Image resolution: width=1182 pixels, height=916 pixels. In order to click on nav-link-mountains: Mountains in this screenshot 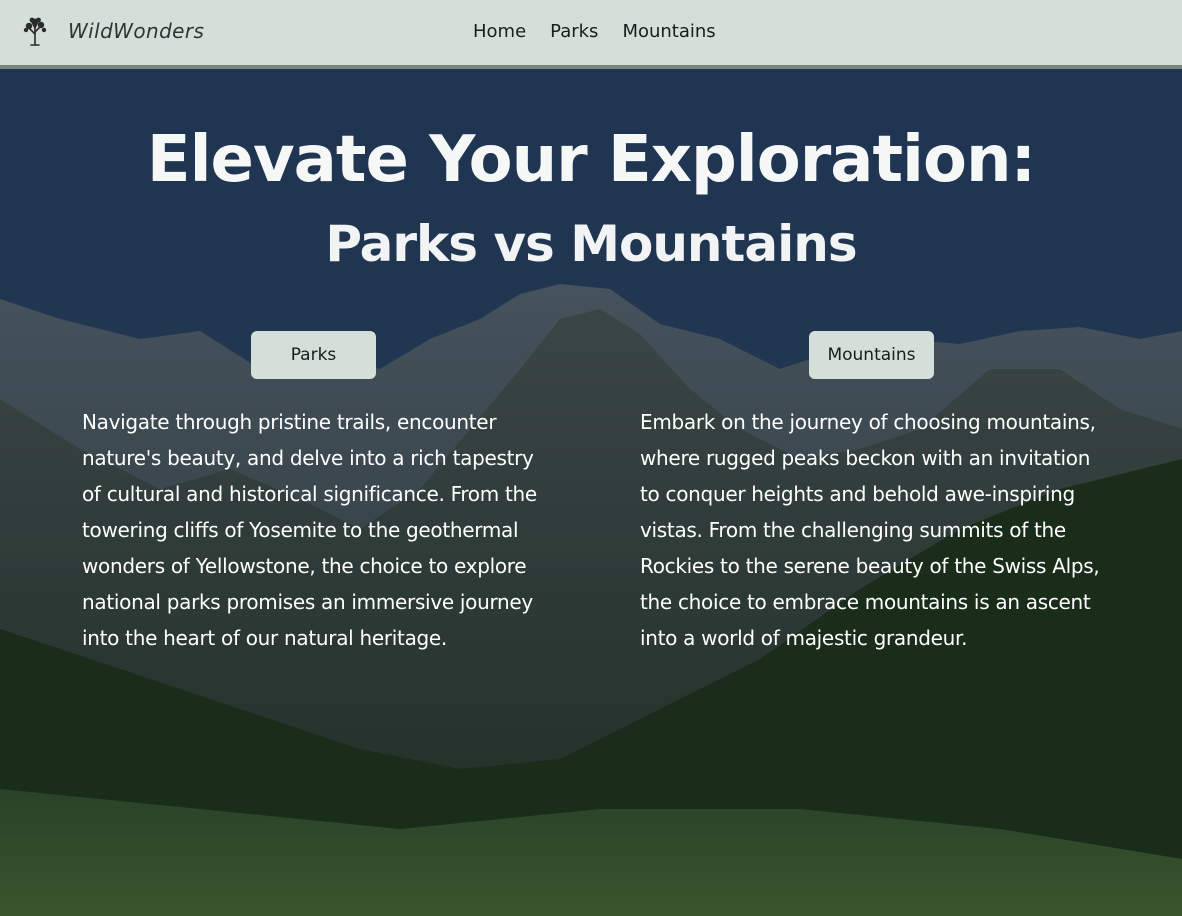, I will do `click(668, 31)`.